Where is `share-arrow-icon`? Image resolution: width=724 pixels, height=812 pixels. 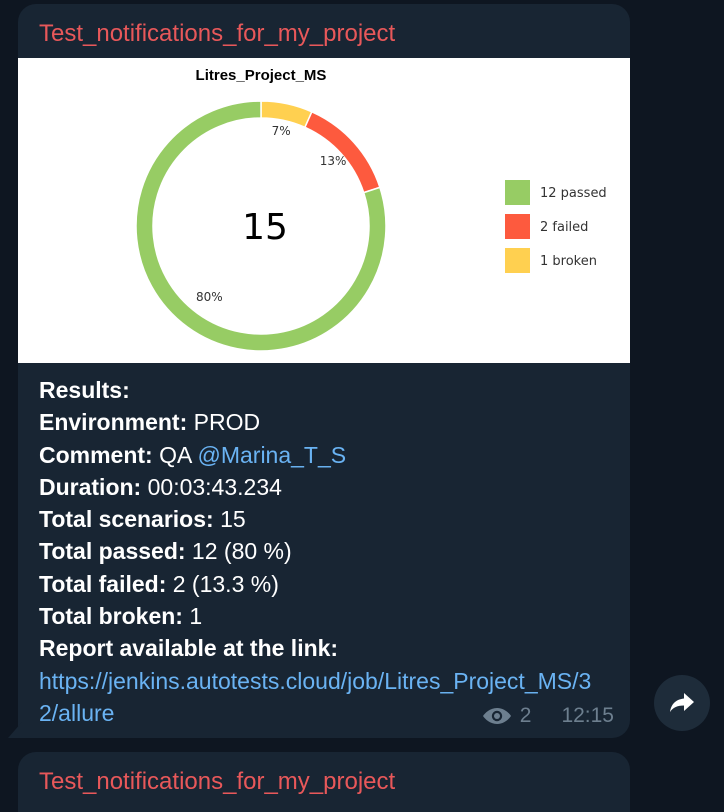
share-arrow-icon is located at coordinates (682, 702).